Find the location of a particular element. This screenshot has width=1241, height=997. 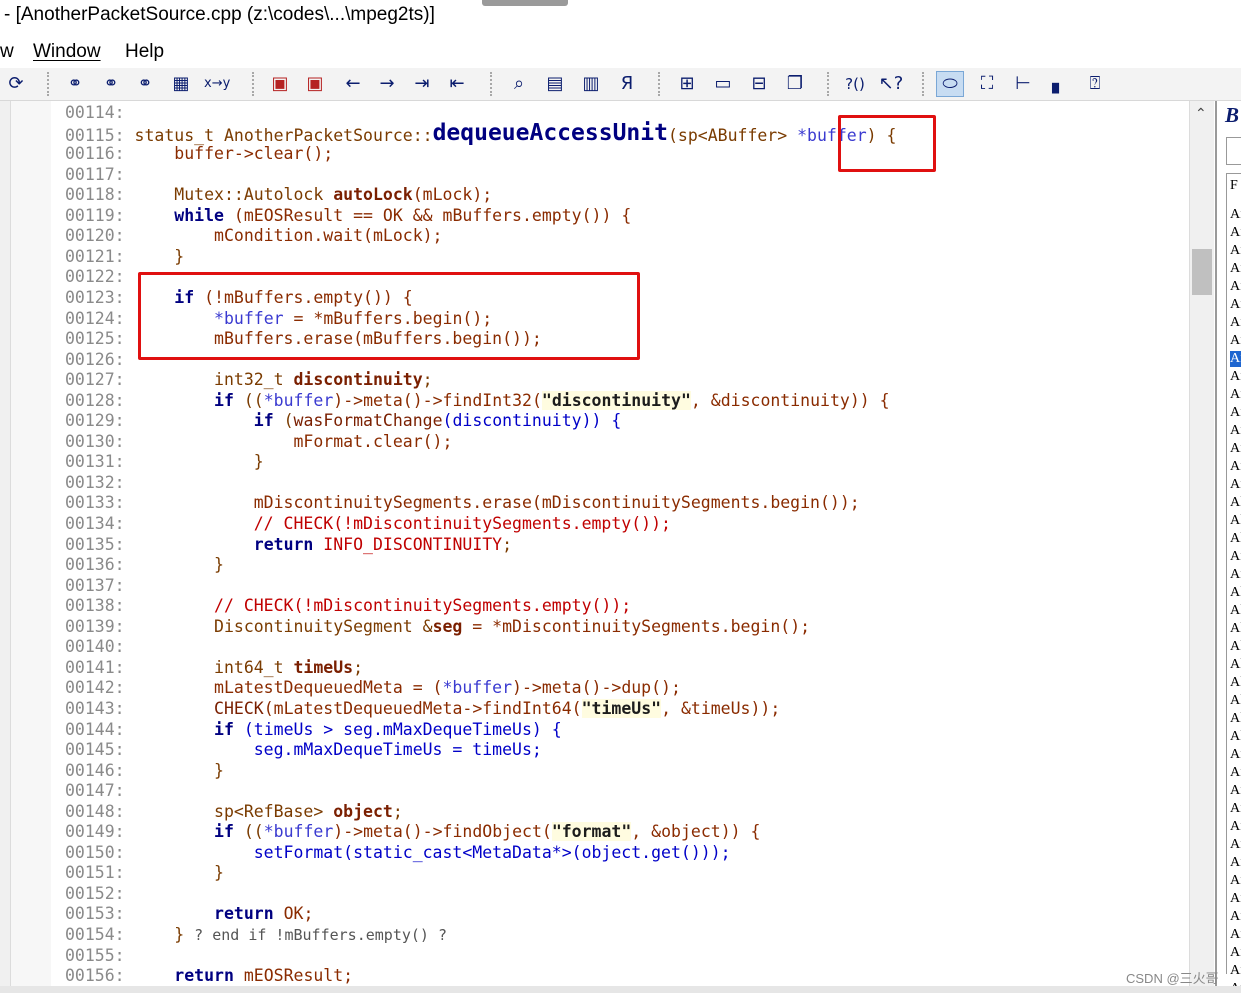

window-icon: ▭ is located at coordinates (723, 84).